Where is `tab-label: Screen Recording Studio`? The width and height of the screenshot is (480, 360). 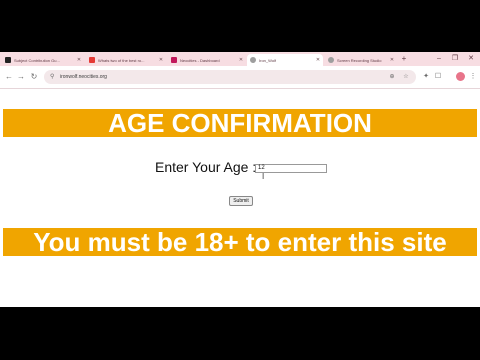
tab-label: Screen Recording Studio is located at coordinates (359, 60).